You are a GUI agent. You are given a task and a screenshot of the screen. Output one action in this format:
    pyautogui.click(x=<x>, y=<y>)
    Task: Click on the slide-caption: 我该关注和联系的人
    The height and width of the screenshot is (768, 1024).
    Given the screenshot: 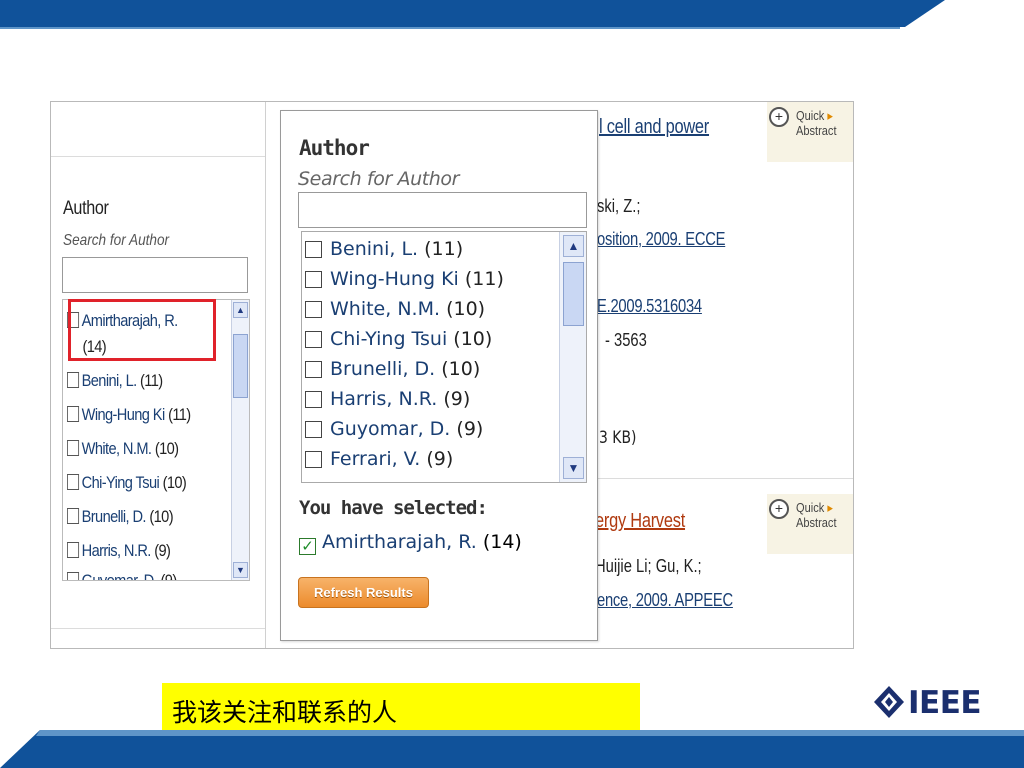 What is the action you would take?
    pyautogui.click(x=401, y=708)
    